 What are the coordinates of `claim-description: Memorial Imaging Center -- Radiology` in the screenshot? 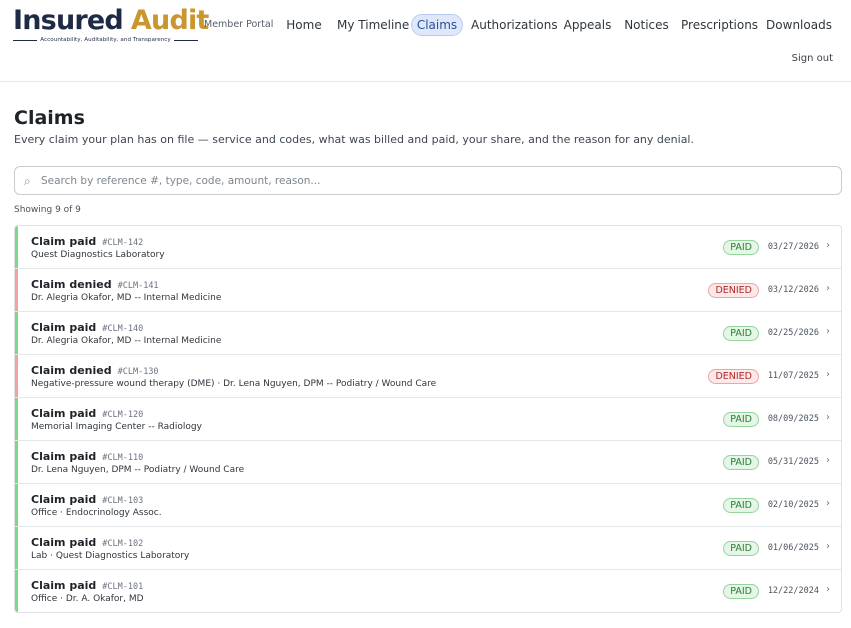 It's located at (116, 427).